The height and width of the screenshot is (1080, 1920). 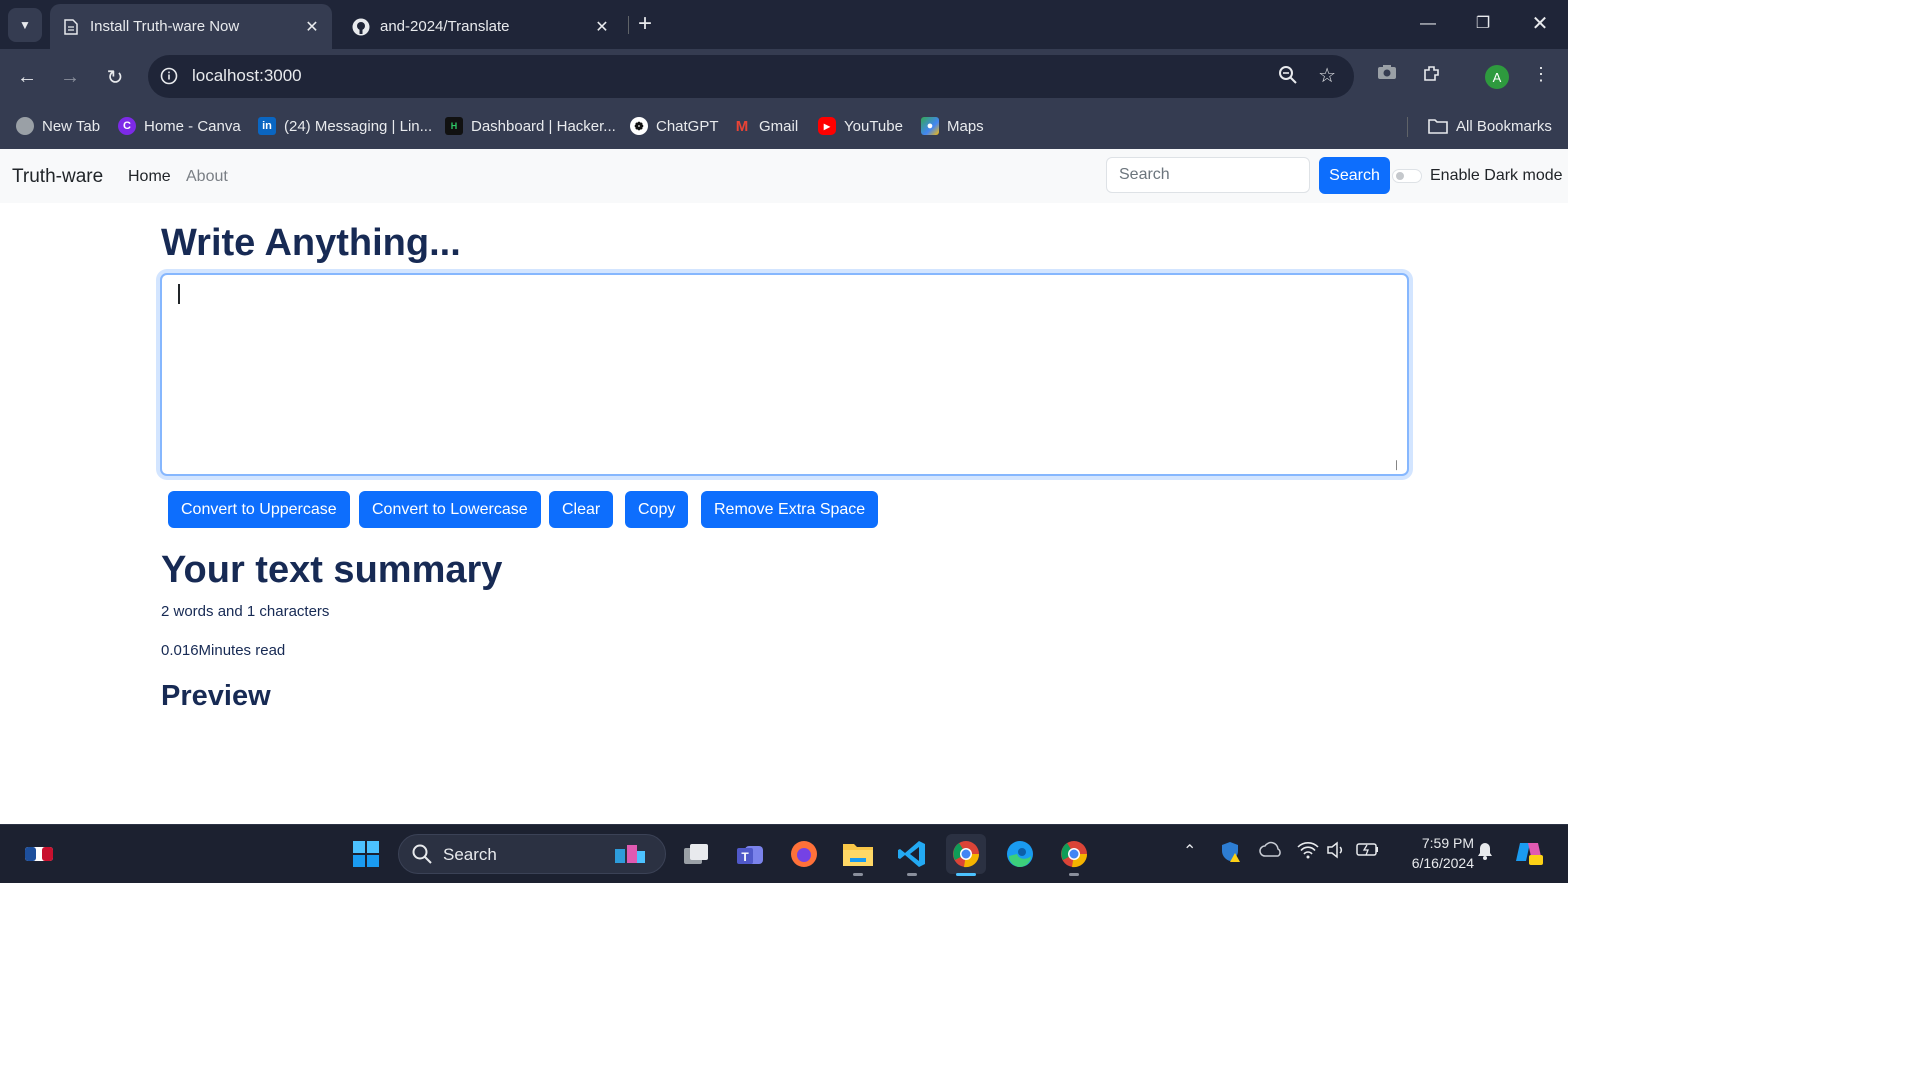 What do you see at coordinates (858, 854) in the screenshot?
I see `file-explorer-icon` at bounding box center [858, 854].